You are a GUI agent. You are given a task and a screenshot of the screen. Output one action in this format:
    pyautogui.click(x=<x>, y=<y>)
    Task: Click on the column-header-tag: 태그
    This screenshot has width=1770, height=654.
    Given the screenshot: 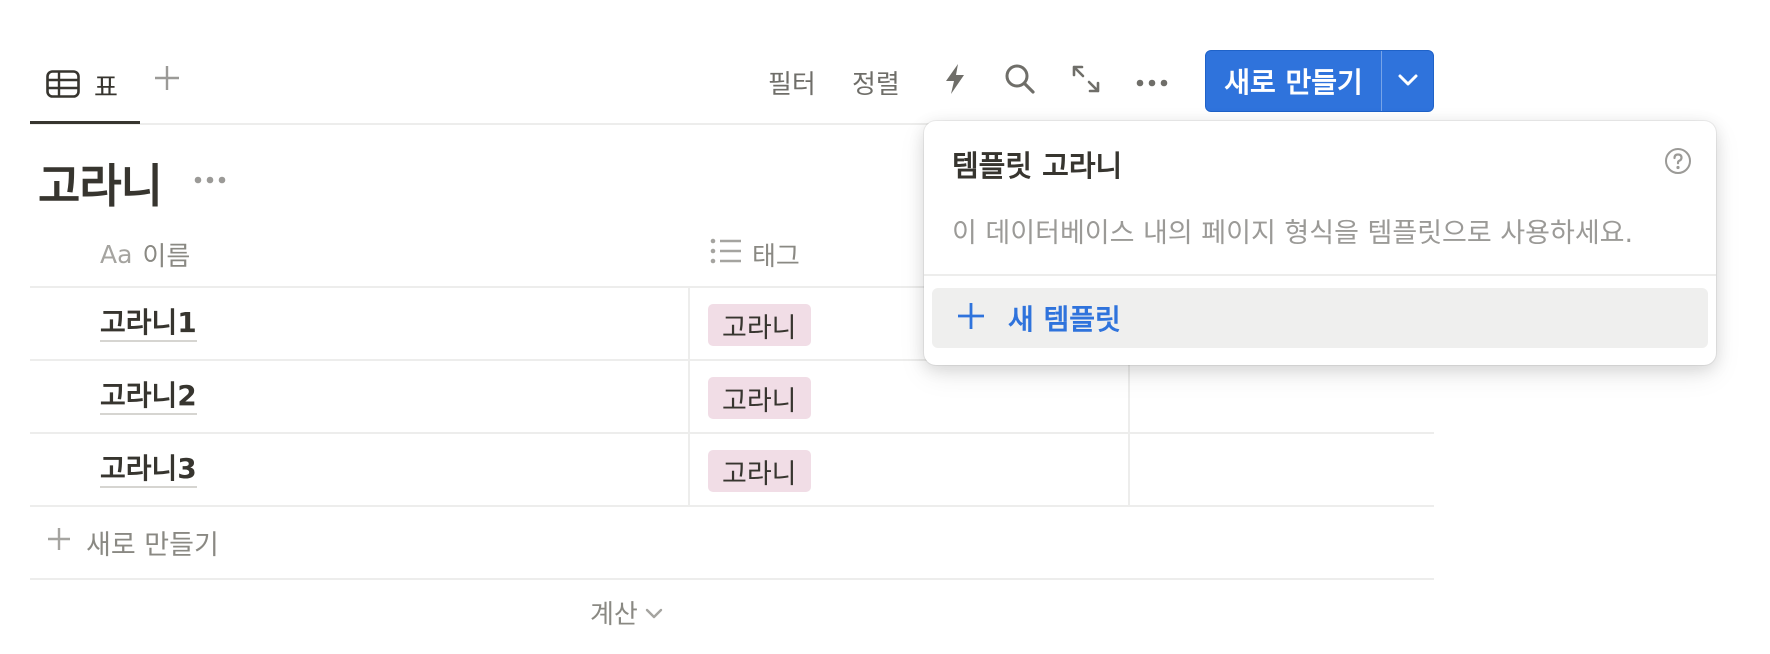 What is the action you would take?
    pyautogui.click(x=755, y=254)
    